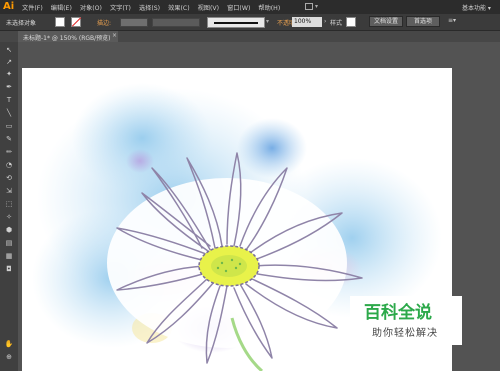  What do you see at coordinates (452, 20) in the screenshot?
I see `panel-menu-icon: ≡▾` at bounding box center [452, 20].